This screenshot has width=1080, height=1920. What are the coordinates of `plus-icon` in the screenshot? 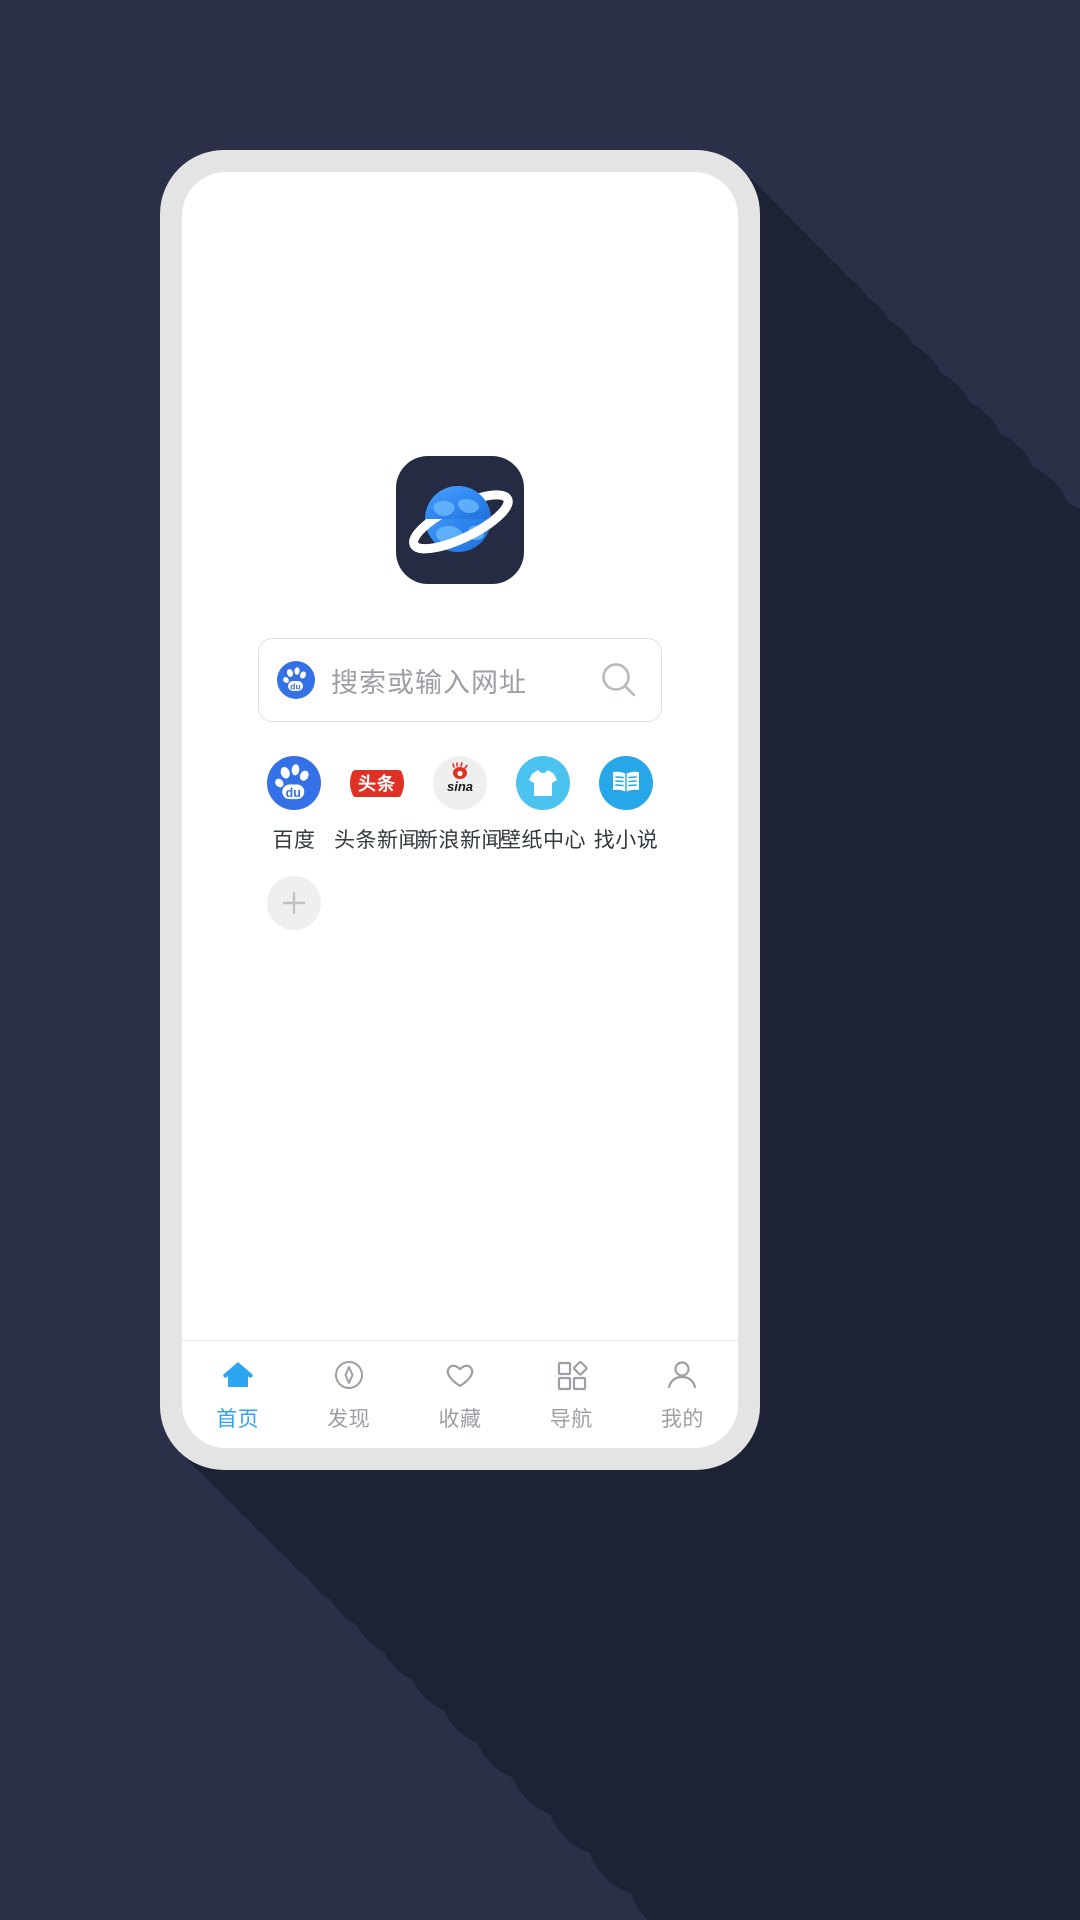 It's located at (294, 903).